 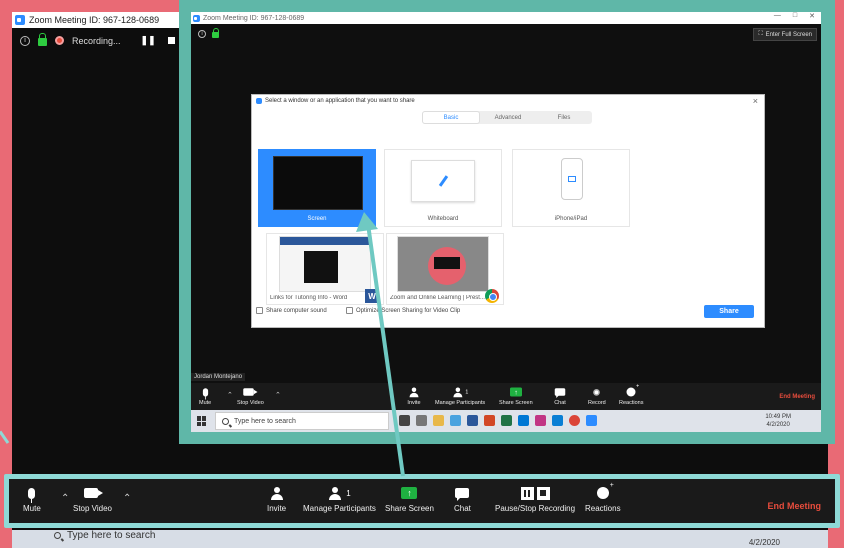 What do you see at coordinates (462, 494) in the screenshot?
I see `chat-icon` at bounding box center [462, 494].